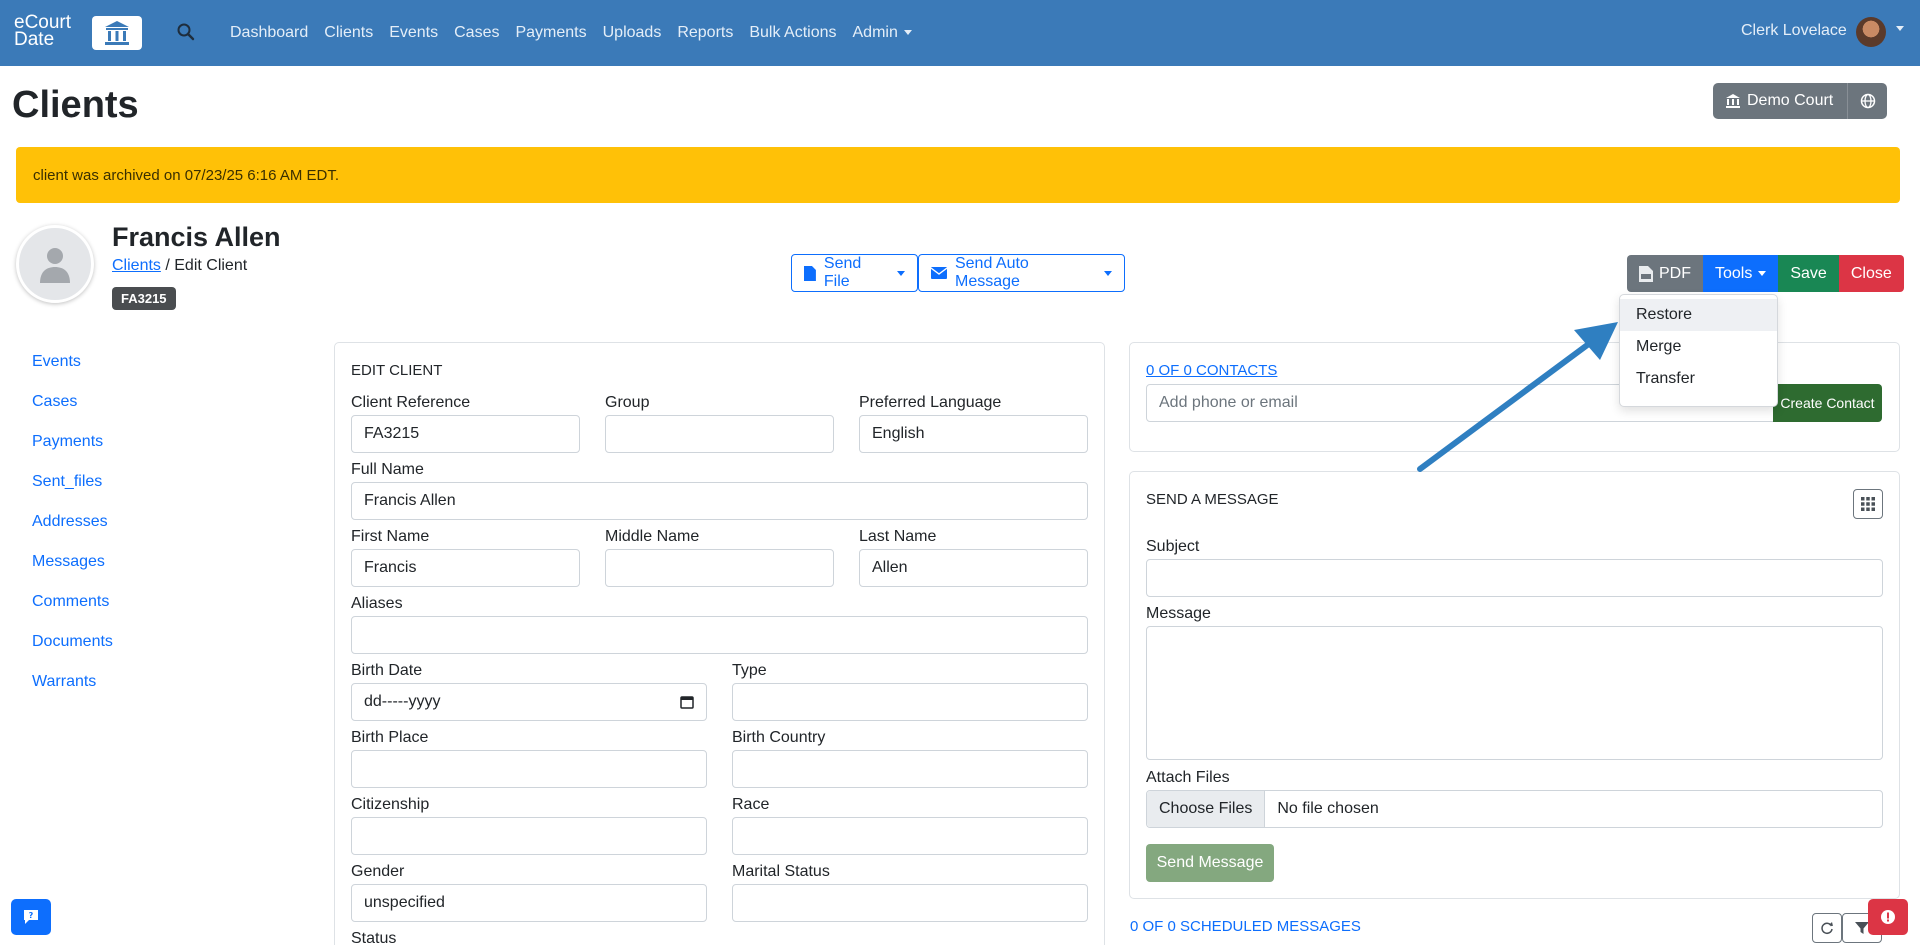  I want to click on middle-name-input, so click(719, 568).